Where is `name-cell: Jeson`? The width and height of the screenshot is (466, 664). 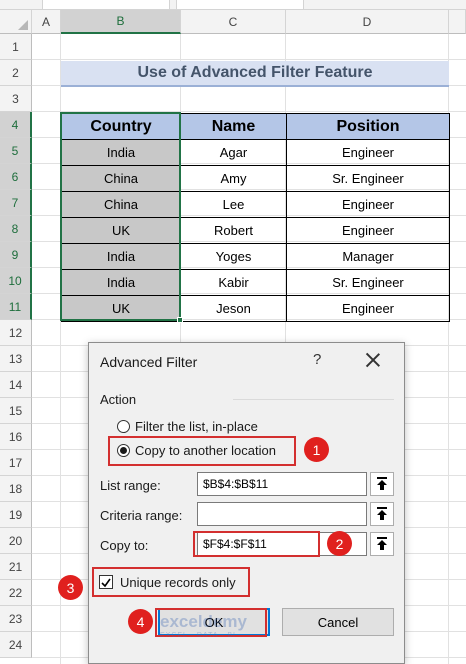
name-cell: Jeson is located at coordinates (233, 308).